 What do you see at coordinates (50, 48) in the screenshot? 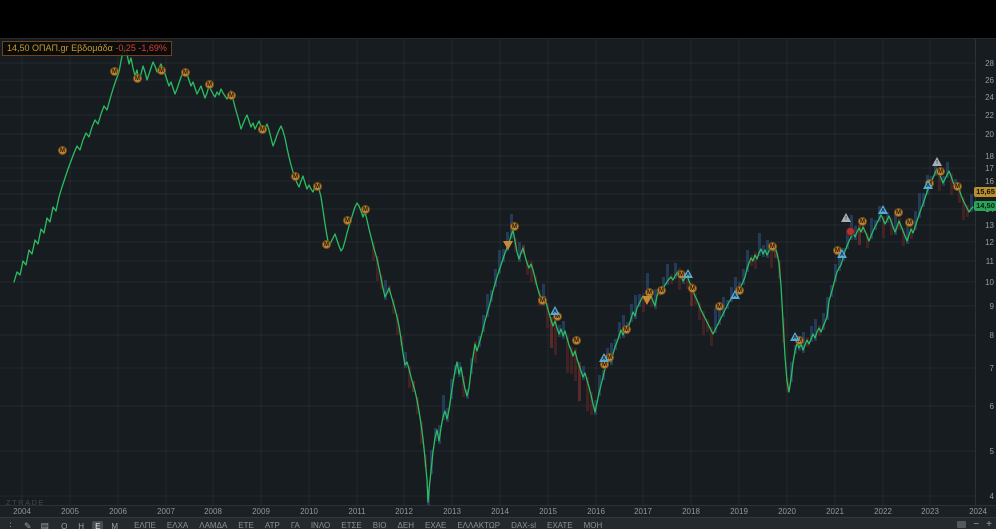
I see `symbol-label: ΟΠΑΠ.gr` at bounding box center [50, 48].